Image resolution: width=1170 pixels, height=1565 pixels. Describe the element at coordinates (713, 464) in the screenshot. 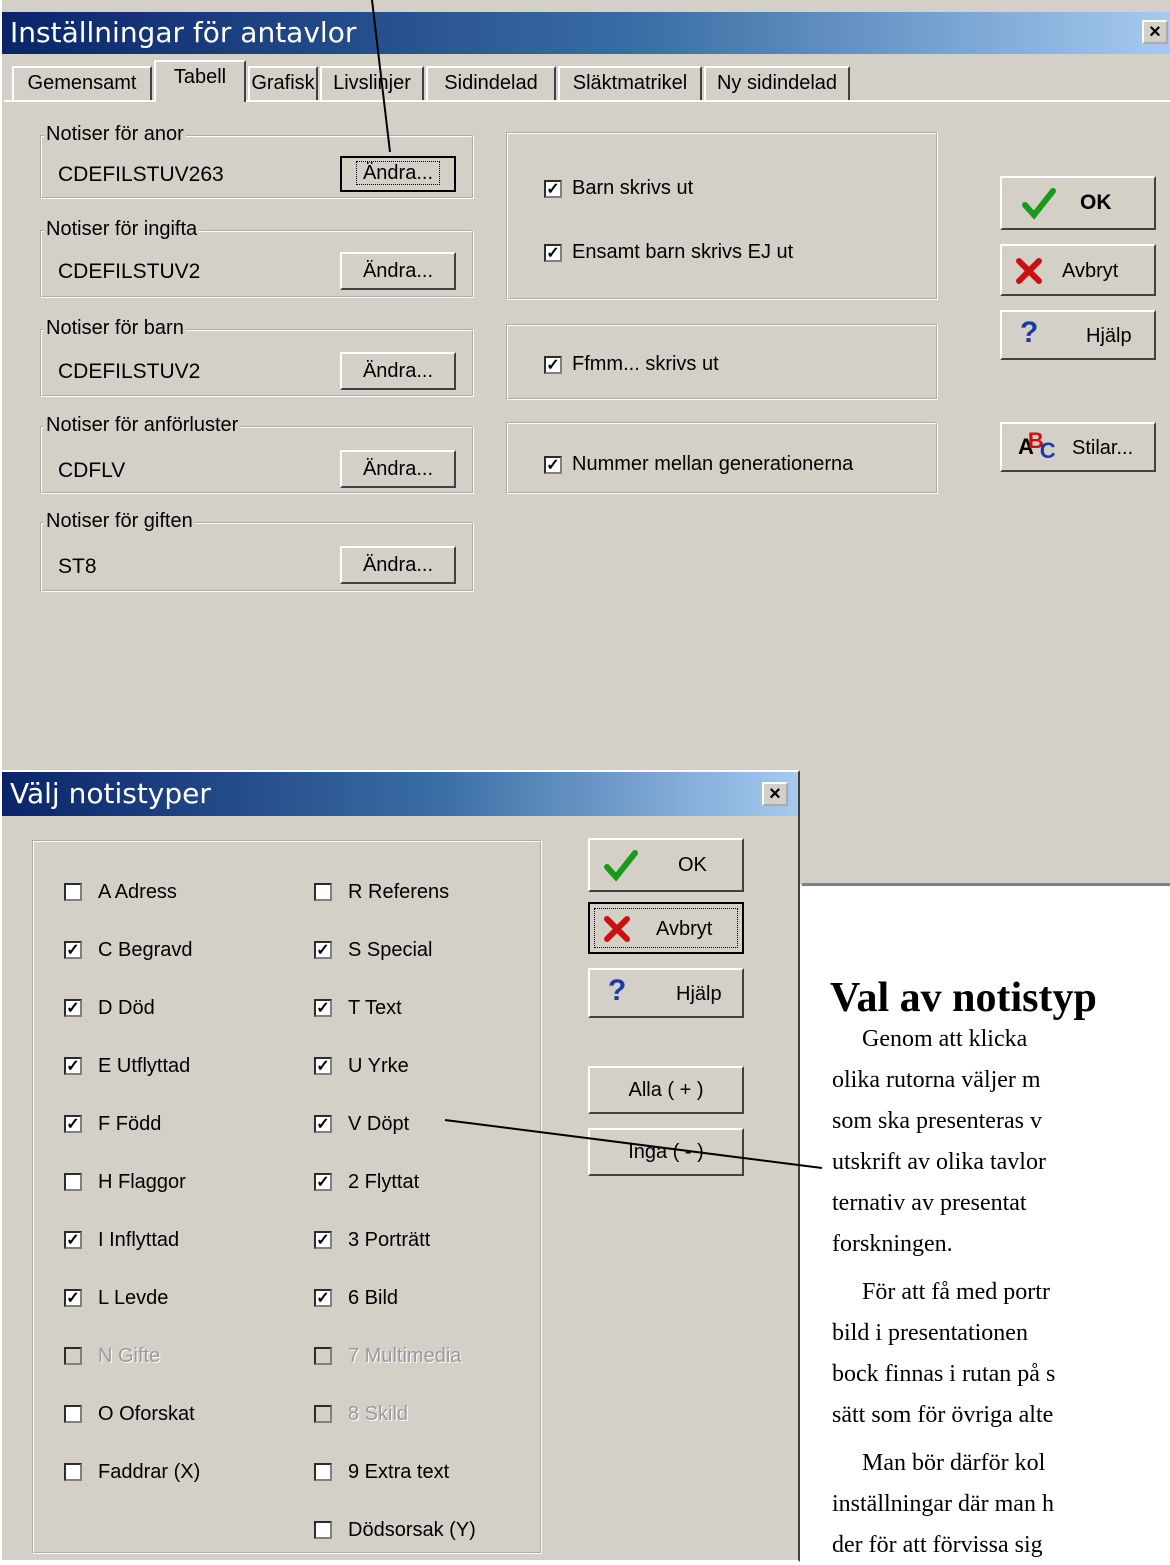

I see `checkbox-label: Nummer mellan generationerna` at that location.